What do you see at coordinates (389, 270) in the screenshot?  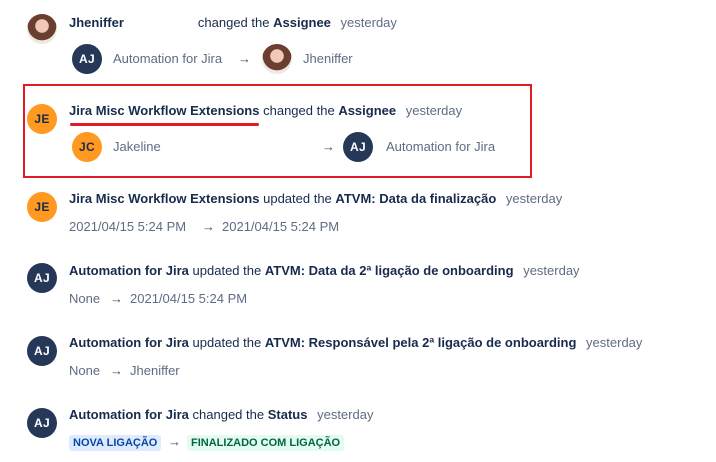 I see `field-name: ATVM: Data da 2ª ligação de onboarding` at bounding box center [389, 270].